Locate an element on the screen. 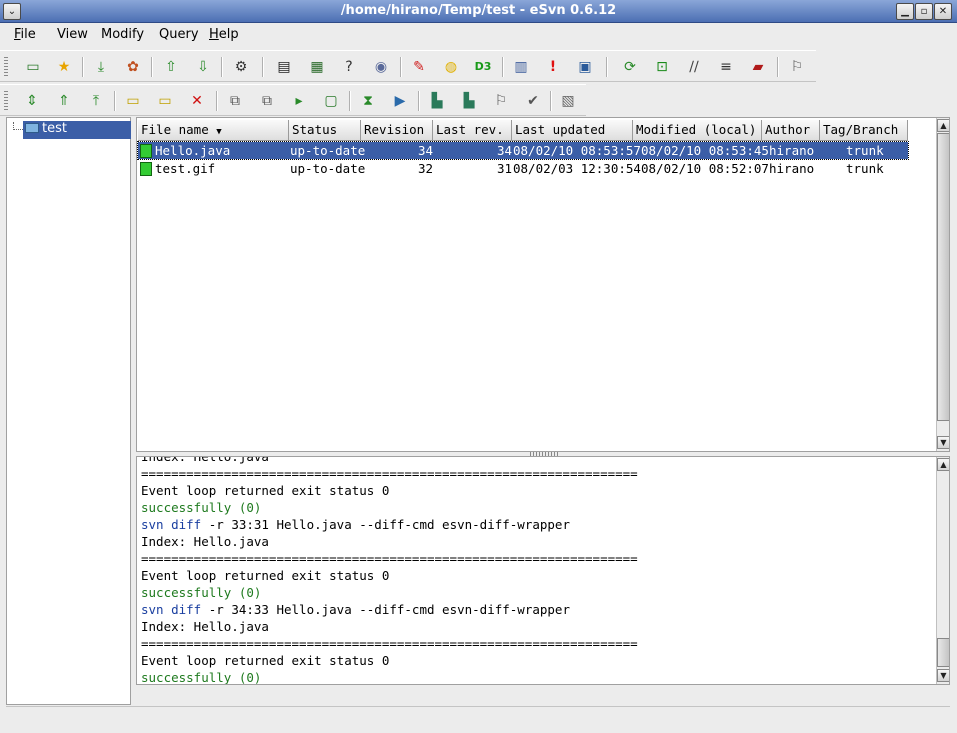 The width and height of the screenshot is (957, 733). column-file-name: File name ▼ is located at coordinates (213, 130).